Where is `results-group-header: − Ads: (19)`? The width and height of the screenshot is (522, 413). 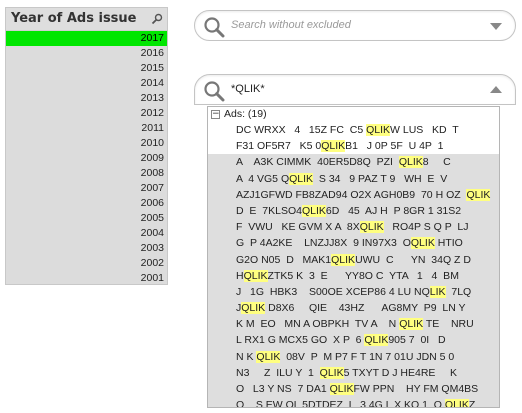
results-group-header: − Ads: (19) is located at coordinates (353, 114).